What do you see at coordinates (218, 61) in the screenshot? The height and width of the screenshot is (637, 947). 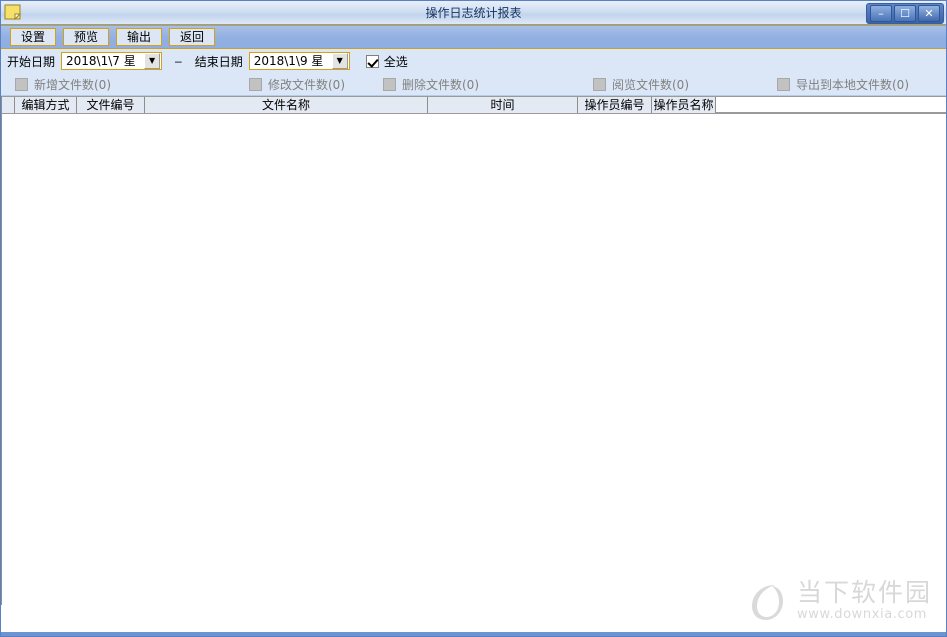 I see `end-date-label: 结束日期` at bounding box center [218, 61].